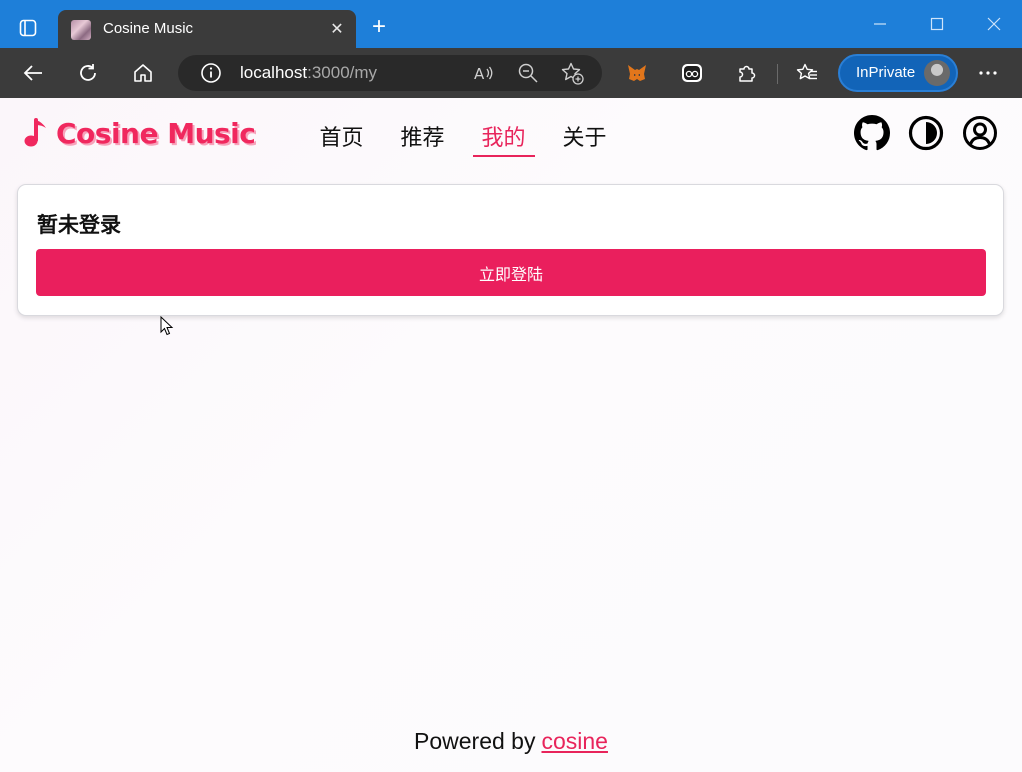 The width and height of the screenshot is (1022, 772). I want to click on inprivate-badge: InPrivate, so click(898, 73).